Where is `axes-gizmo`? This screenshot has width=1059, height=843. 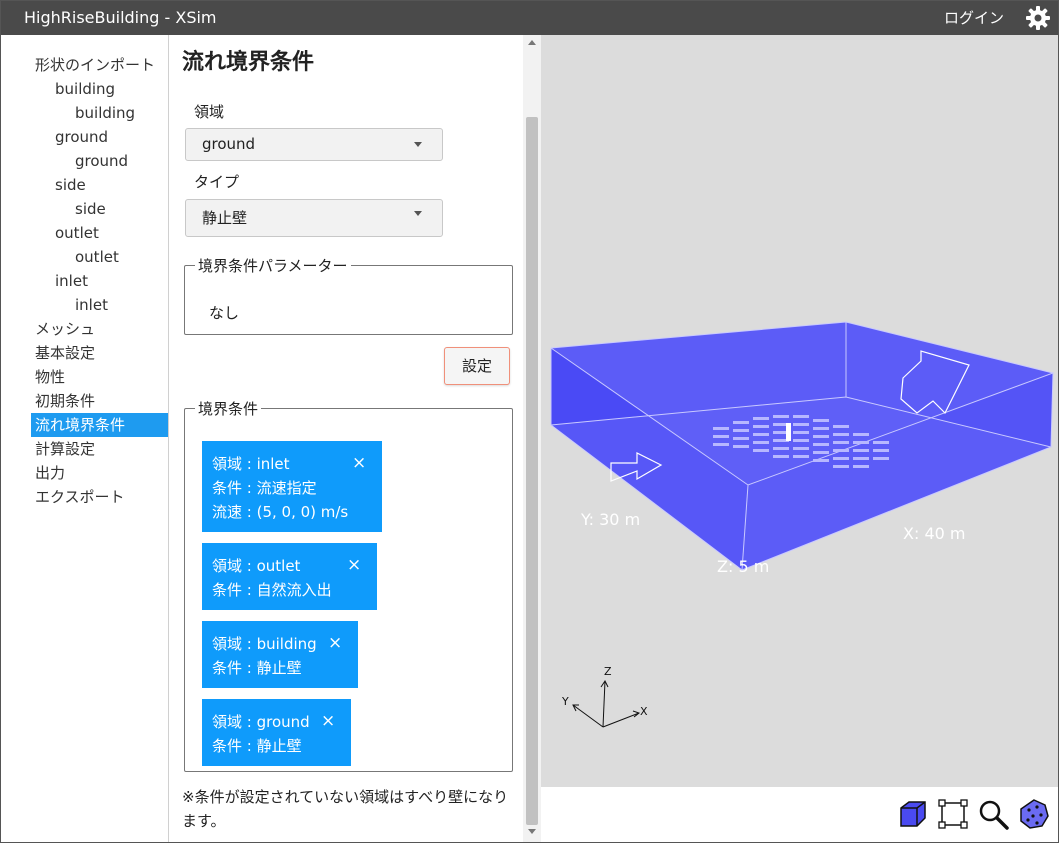
axes-gizmo is located at coordinates (606, 704).